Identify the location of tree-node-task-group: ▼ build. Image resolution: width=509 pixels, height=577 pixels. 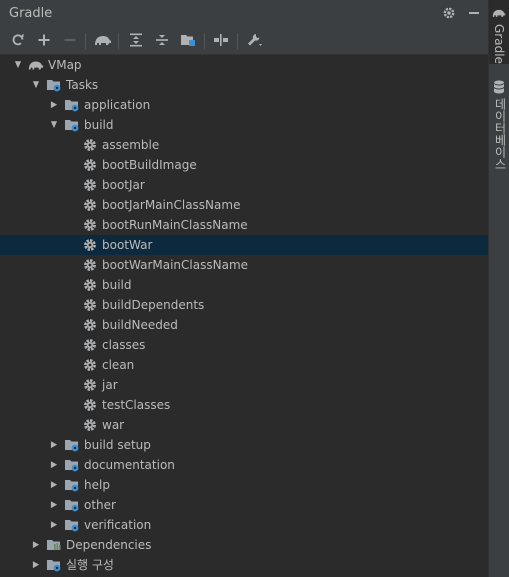
(244, 125).